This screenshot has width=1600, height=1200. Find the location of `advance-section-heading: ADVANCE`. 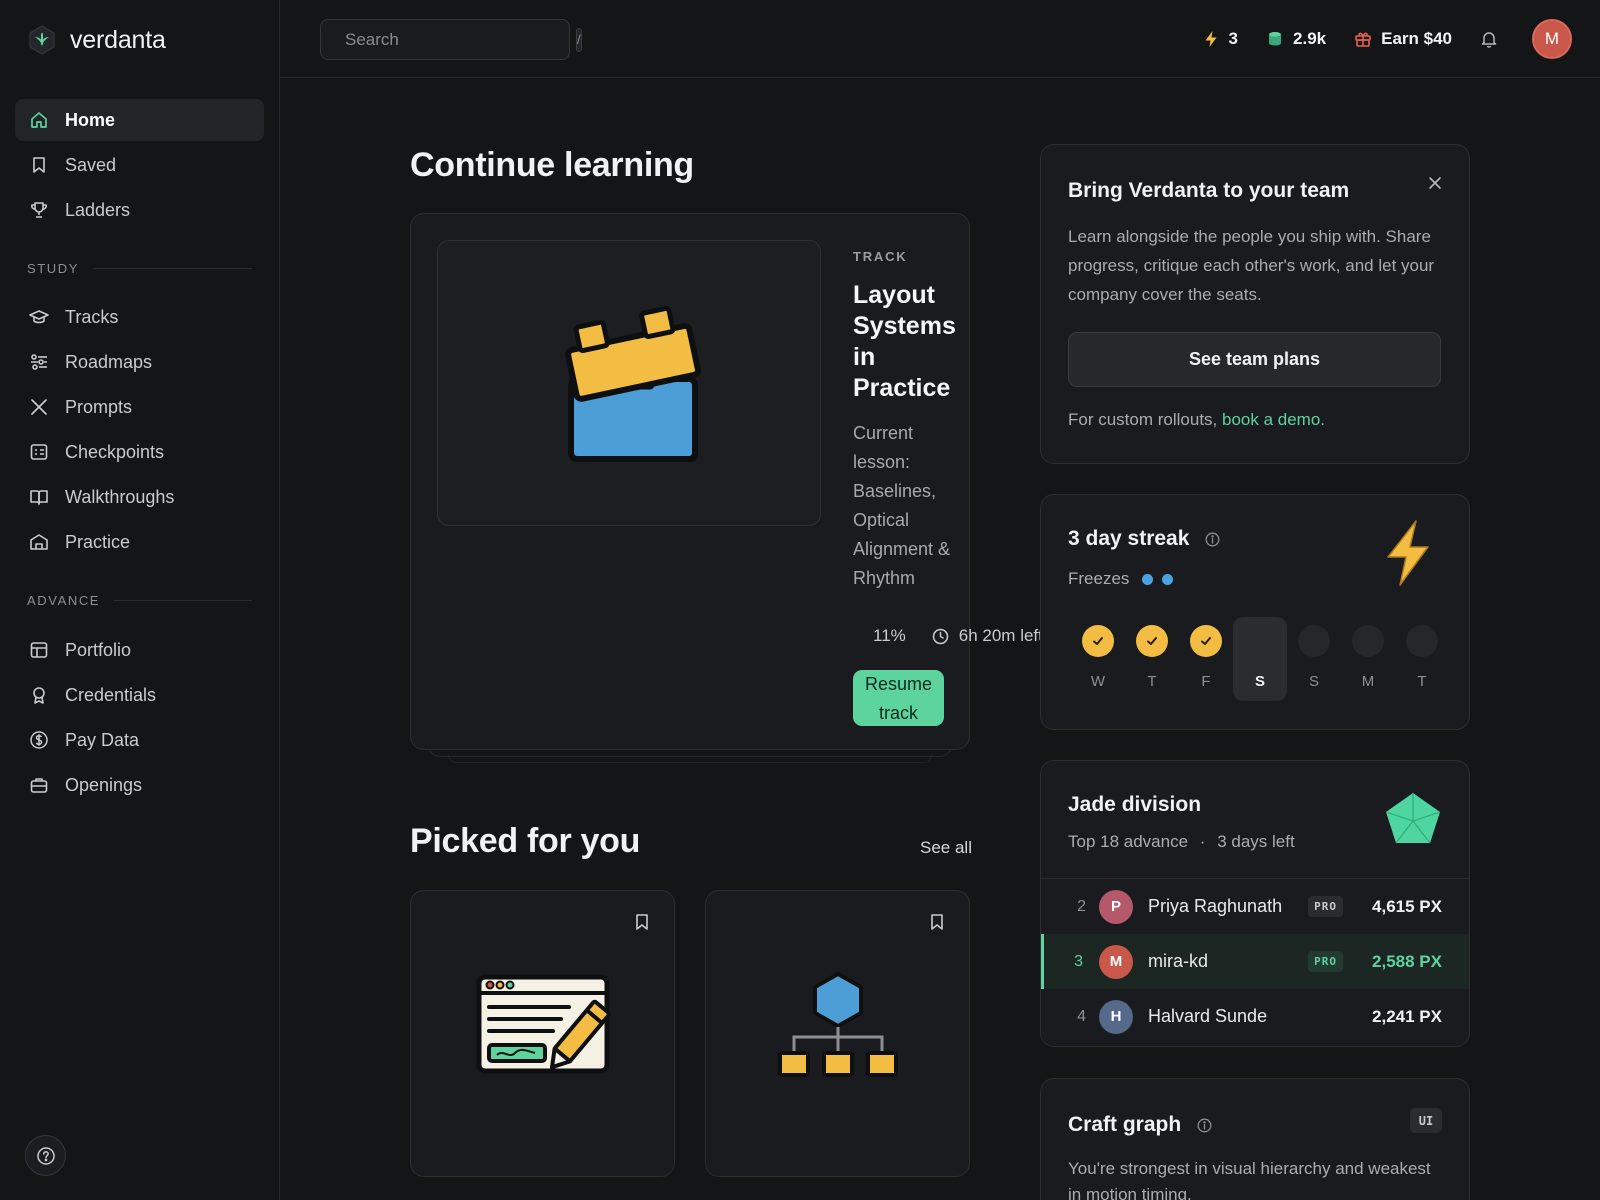

advance-section-heading: ADVANCE is located at coordinates (139, 600).